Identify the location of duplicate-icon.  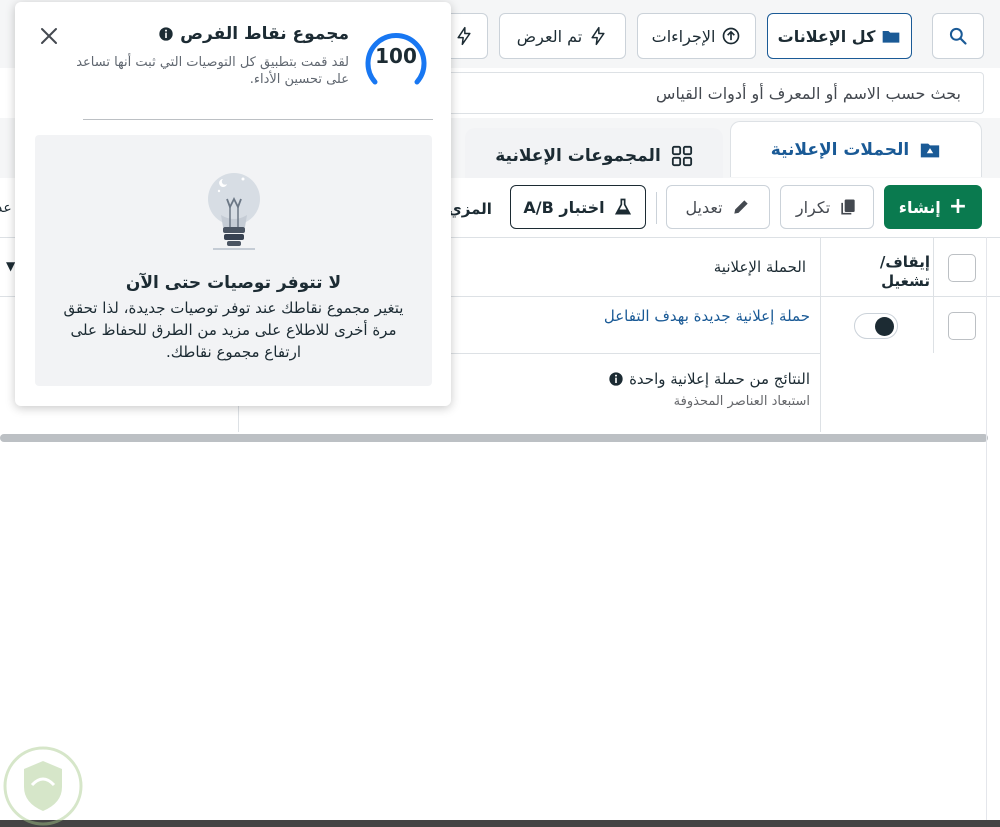
(848, 207).